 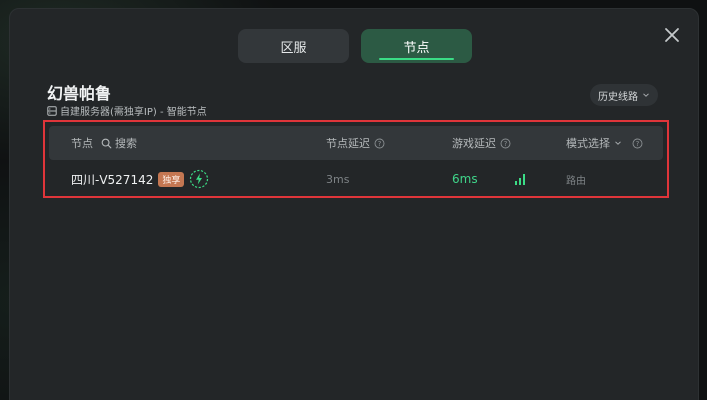 I want to click on header-mode: 模式选择, so click(x=588, y=143).